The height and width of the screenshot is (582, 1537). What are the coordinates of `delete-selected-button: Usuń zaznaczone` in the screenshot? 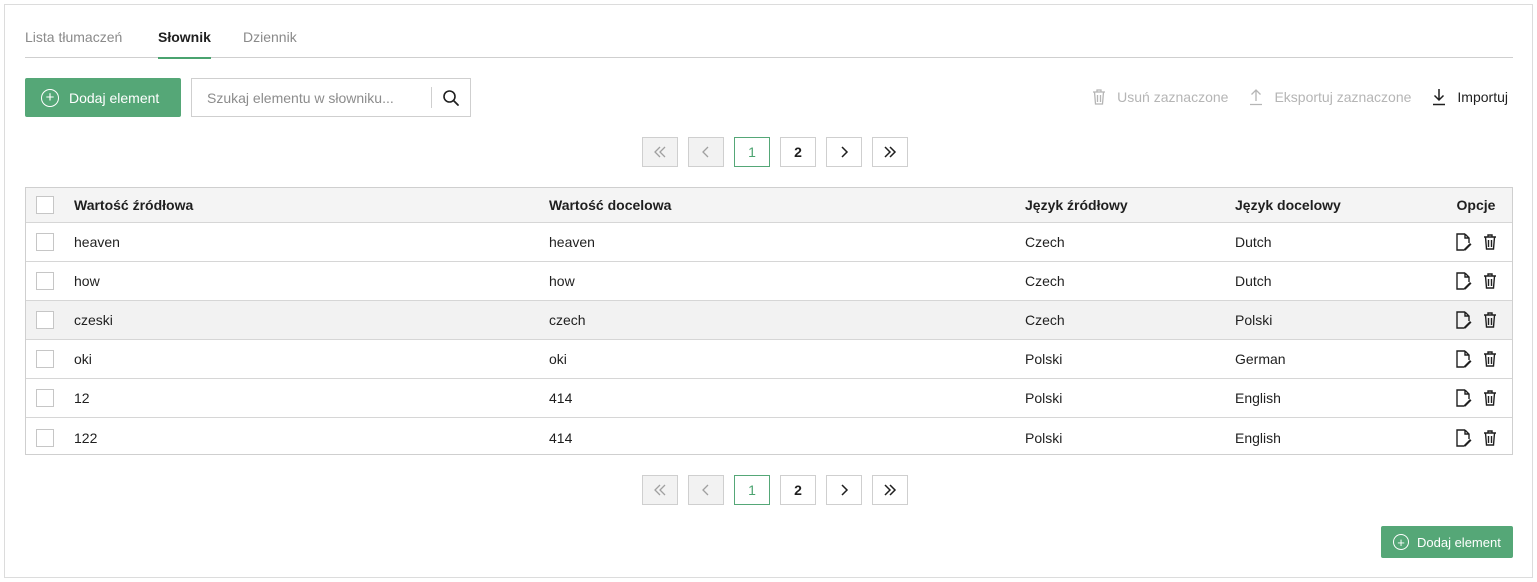 It's located at (1159, 97).